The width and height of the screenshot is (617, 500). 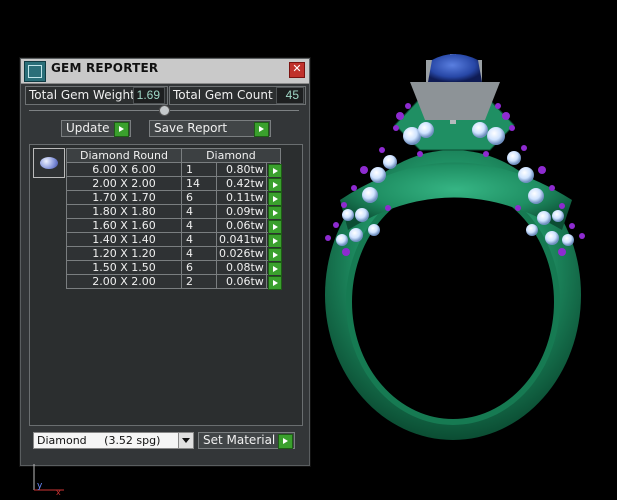 I want to click on table-row: 1.60 X 1.60 4 0.06tw, so click(x=174, y=226).